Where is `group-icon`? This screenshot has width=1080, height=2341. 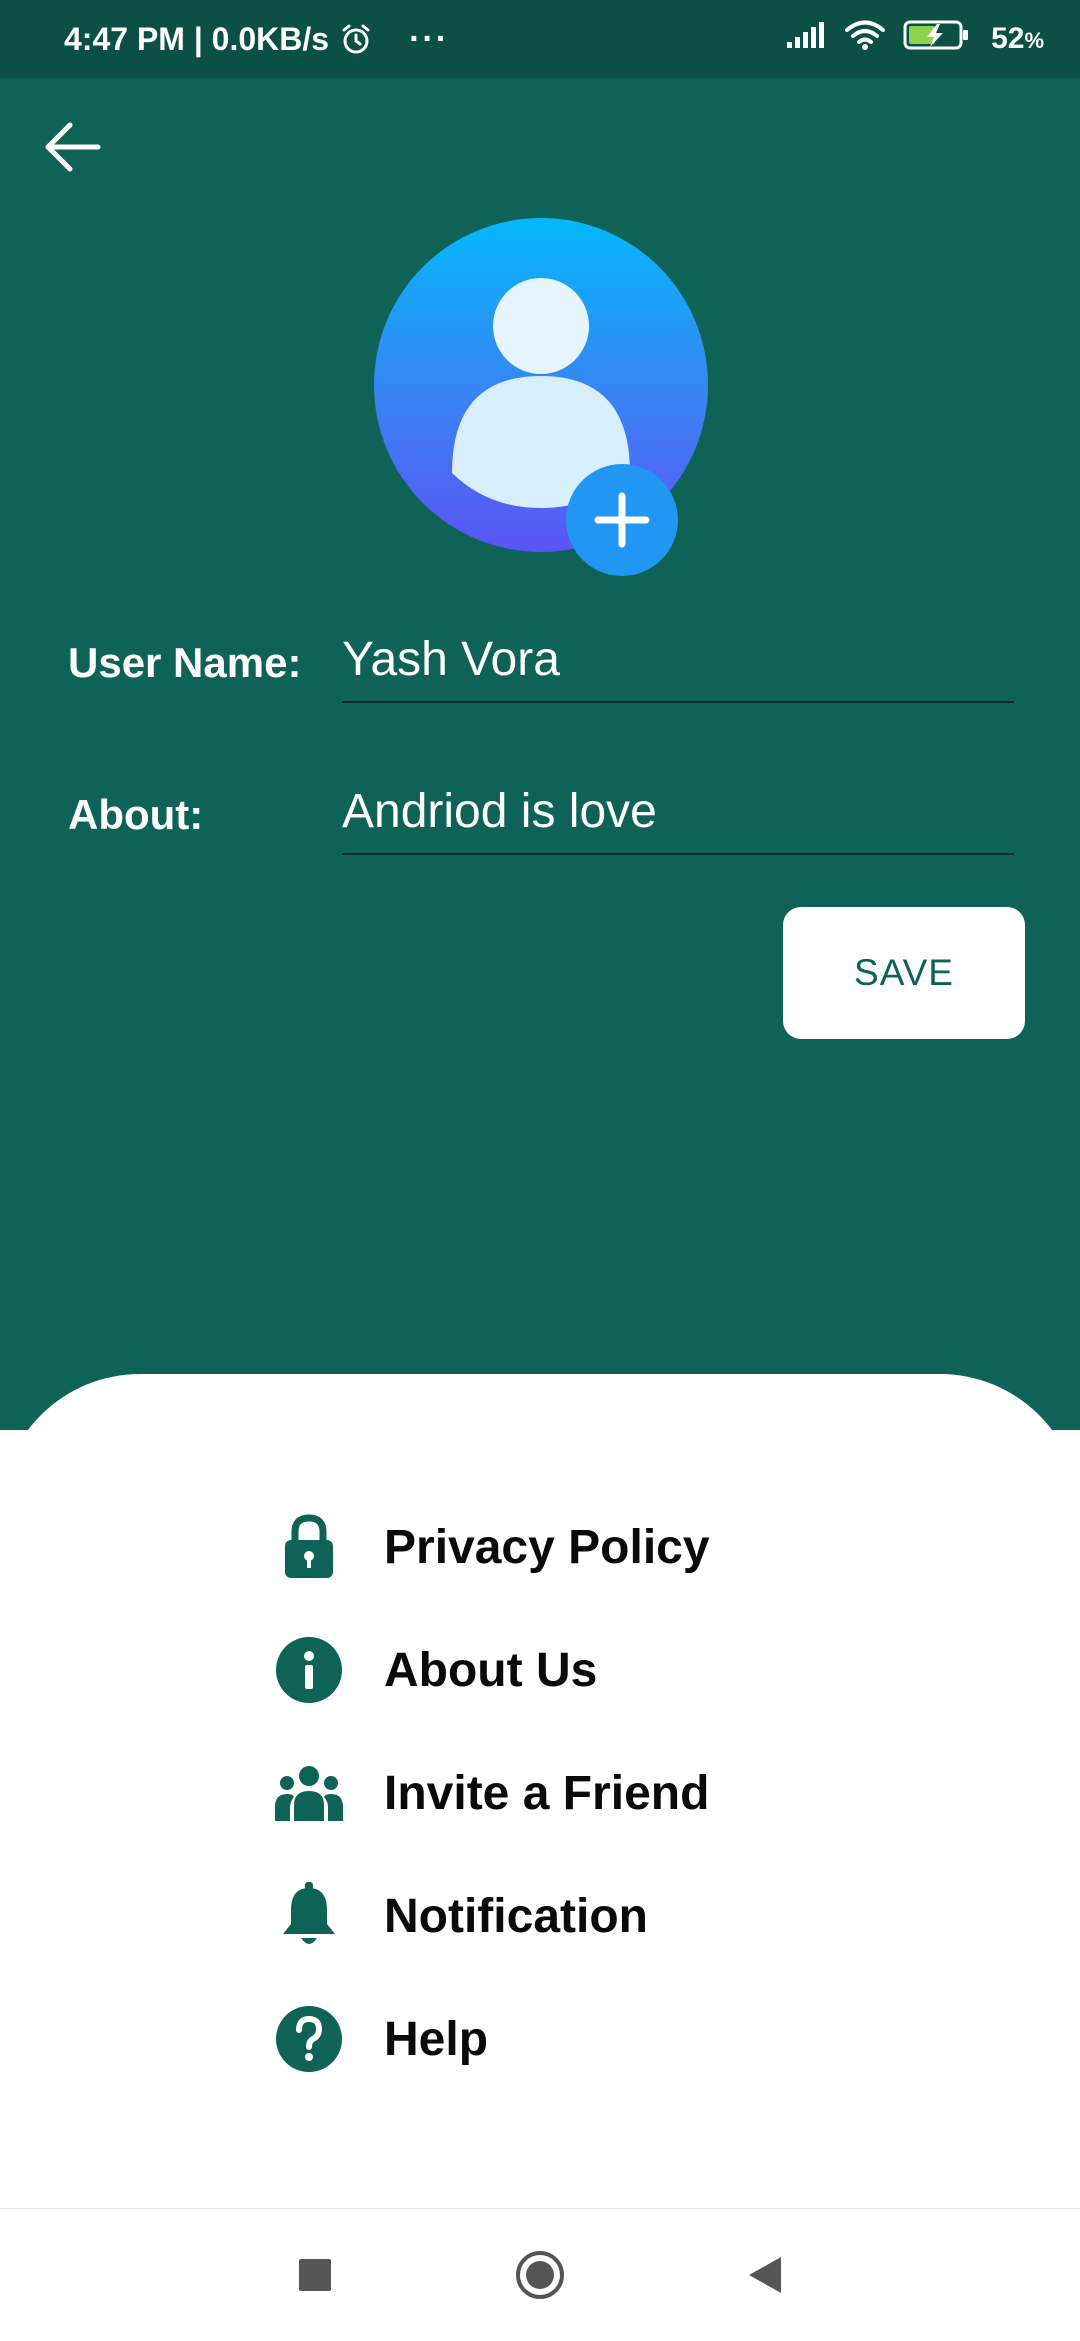
group-icon is located at coordinates (309, 1793).